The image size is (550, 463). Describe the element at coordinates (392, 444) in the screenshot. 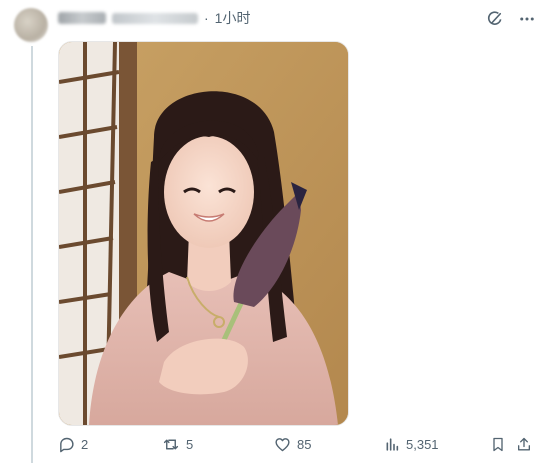

I see `views-icon` at that location.